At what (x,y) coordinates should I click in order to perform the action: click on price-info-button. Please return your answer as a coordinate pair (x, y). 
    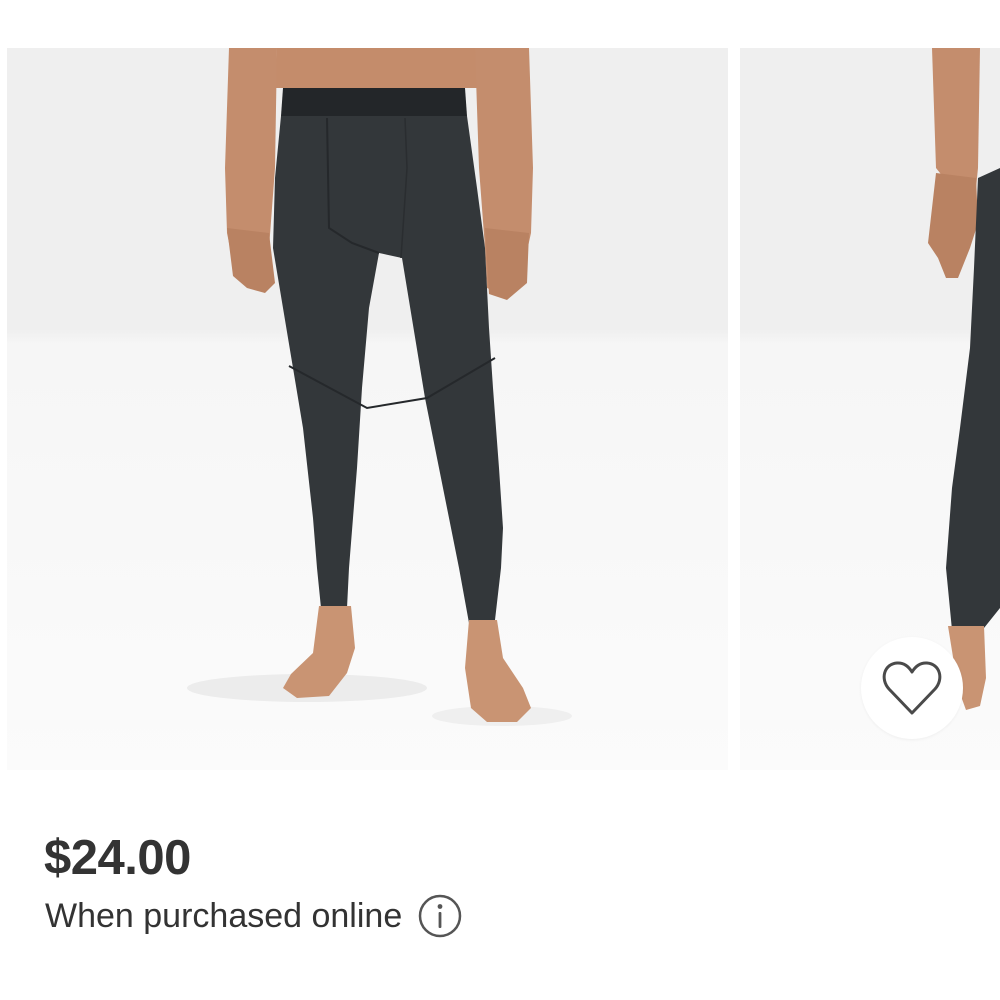
    Looking at the image, I should click on (440, 916).